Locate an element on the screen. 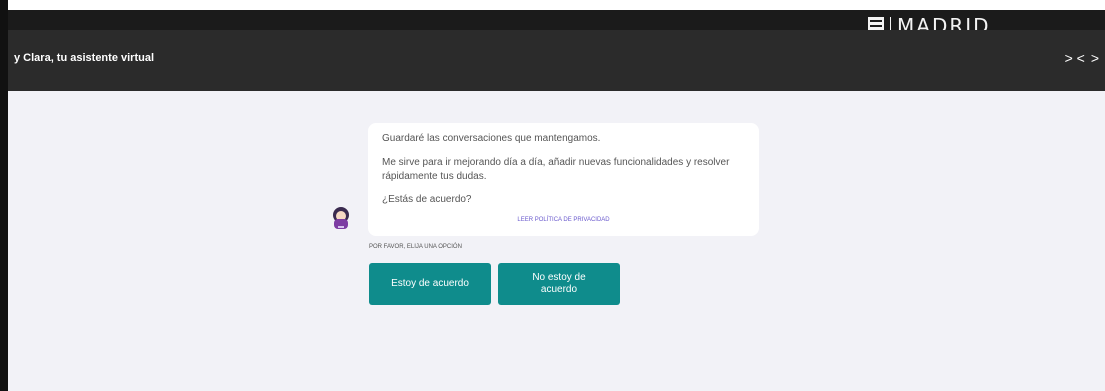 The image size is (1105, 391). privacy-policy-link: LEER POLÍTICA DE PRIVACIDAD is located at coordinates (563, 220).